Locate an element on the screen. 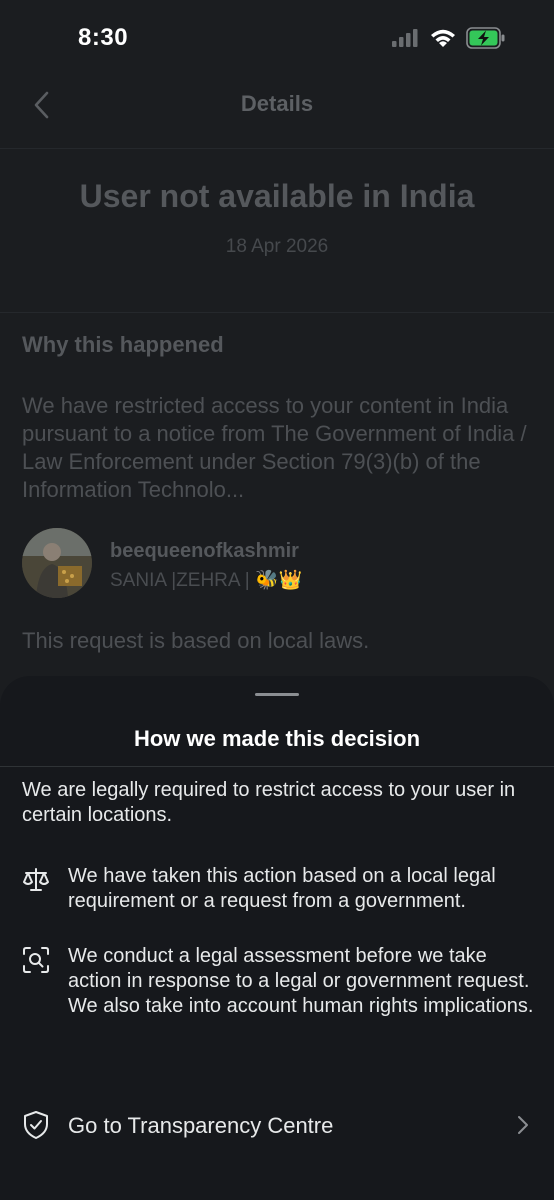 Image resolution: width=554 pixels, height=1200 pixels. status-time: 8:30 is located at coordinates (103, 37).